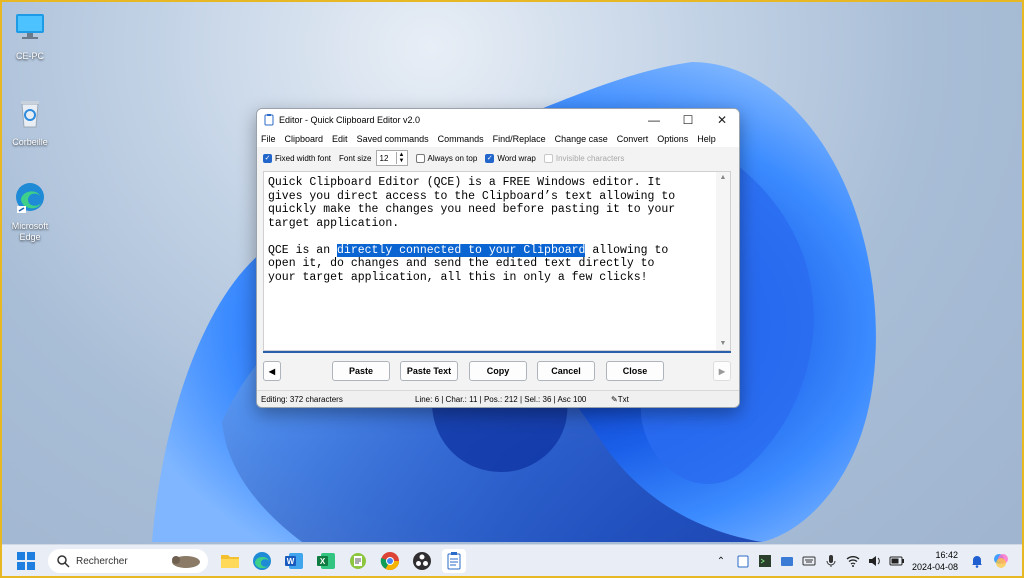 This screenshot has height=578, width=1024. I want to click on scroll-up-icon: ▲, so click(723, 178).